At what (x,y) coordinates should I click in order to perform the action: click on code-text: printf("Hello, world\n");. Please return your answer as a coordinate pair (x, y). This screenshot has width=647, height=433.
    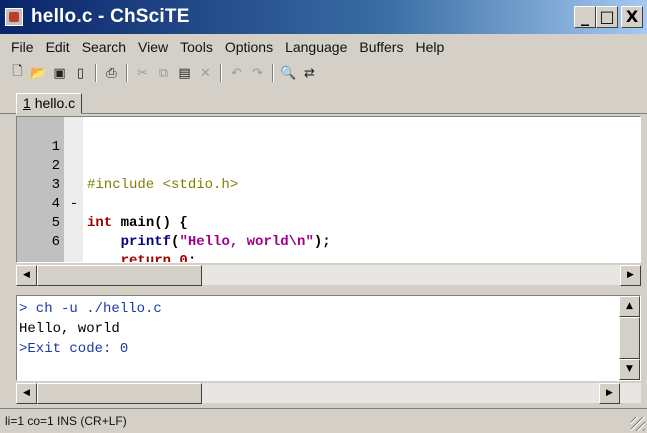
    Looking at the image, I should click on (209, 242).